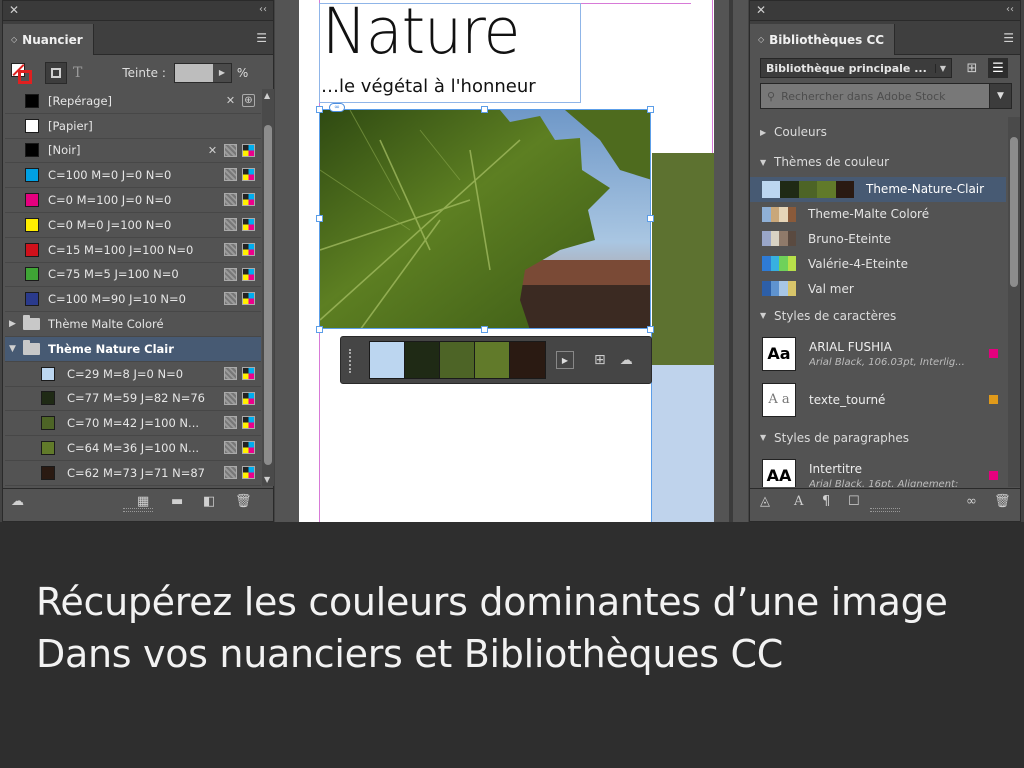 The width and height of the screenshot is (1024, 768). Describe the element at coordinates (133, 300) in the screenshot. I see `swatch-row: C=100 M=90 J=10 N=0` at that location.